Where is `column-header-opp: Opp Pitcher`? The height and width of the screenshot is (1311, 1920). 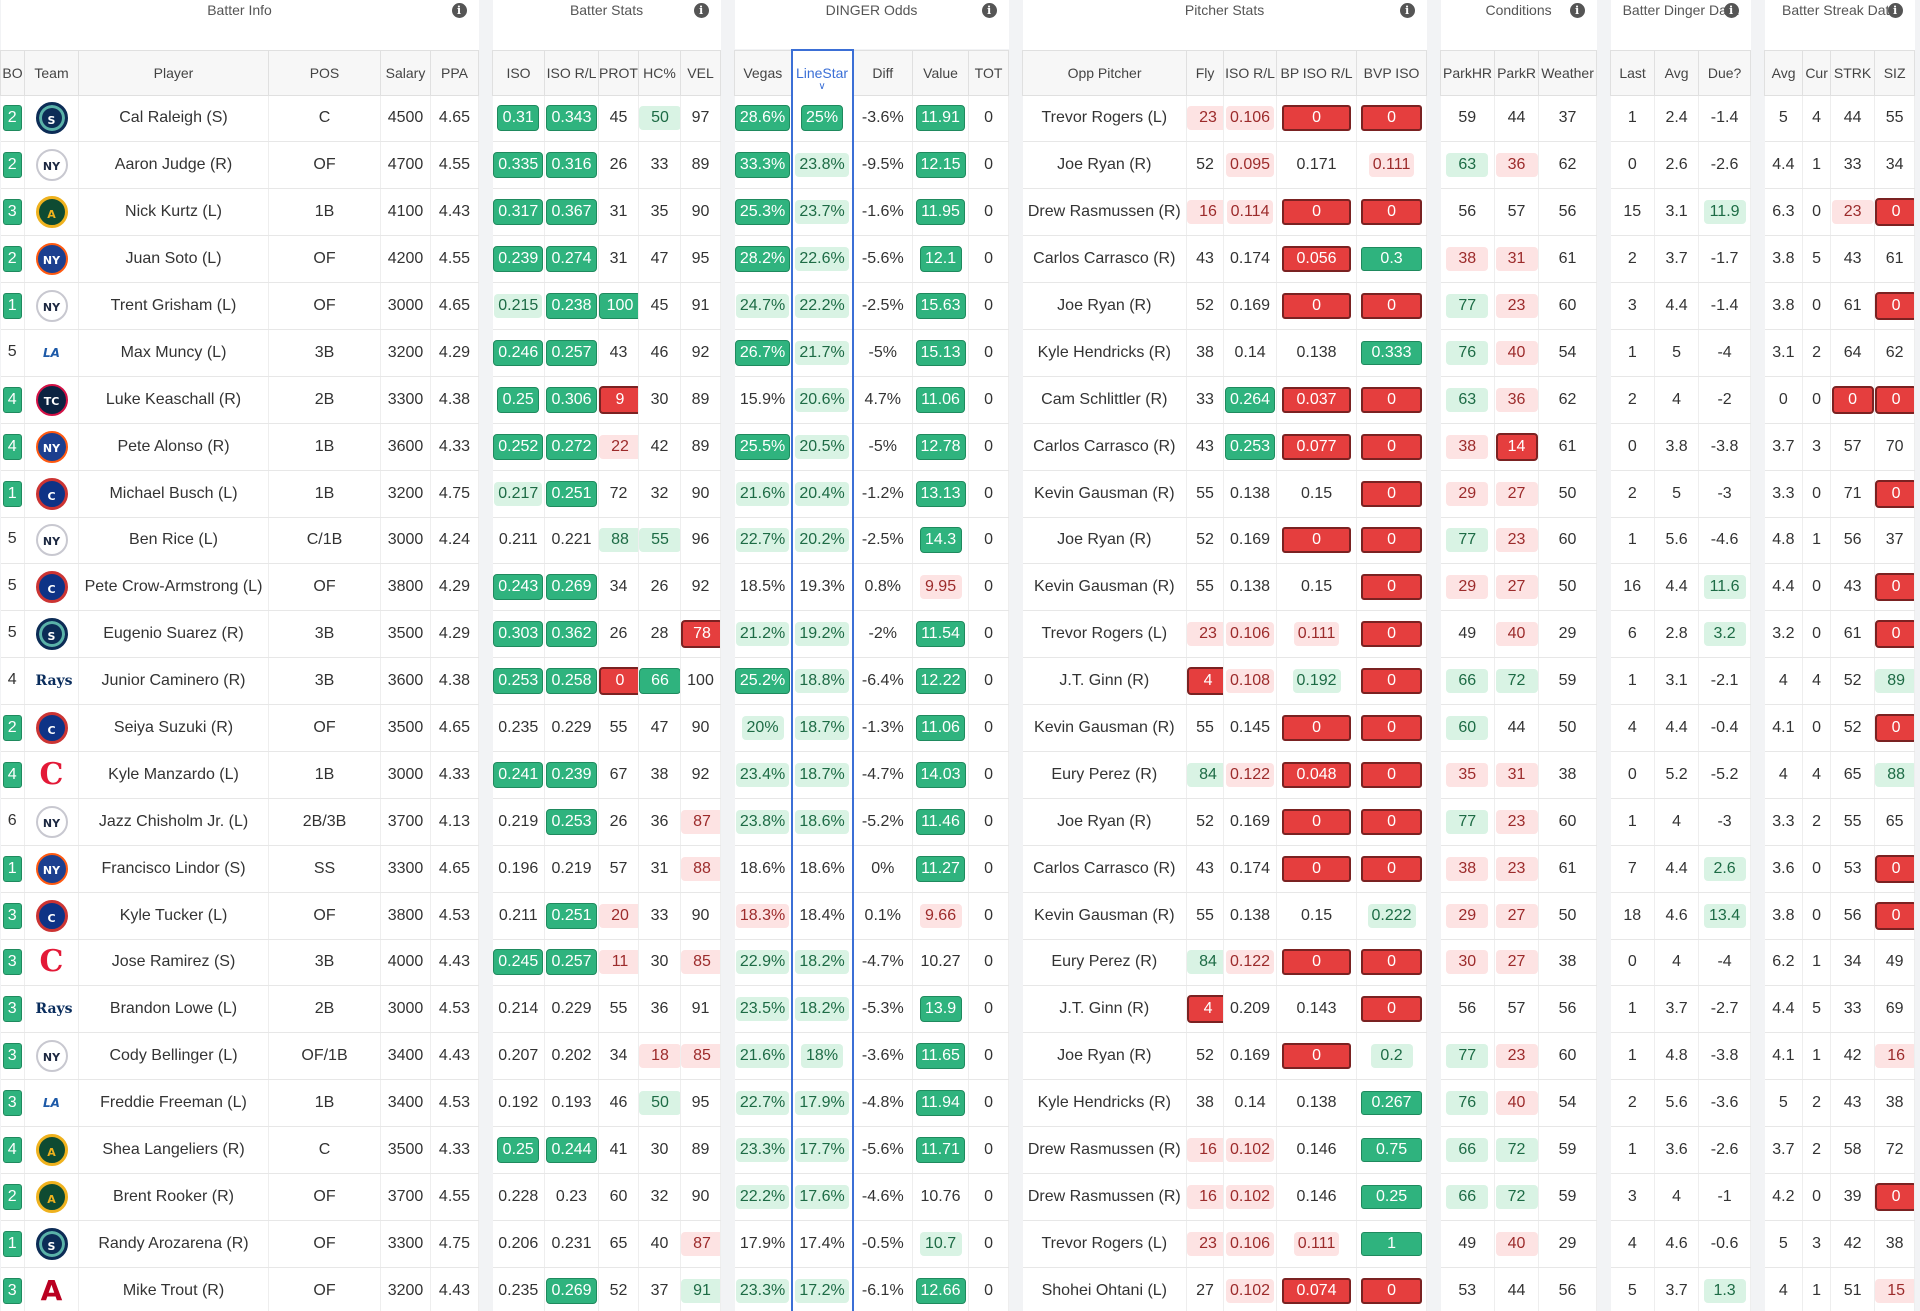 column-header-opp: Opp Pitcher is located at coordinates (1105, 72).